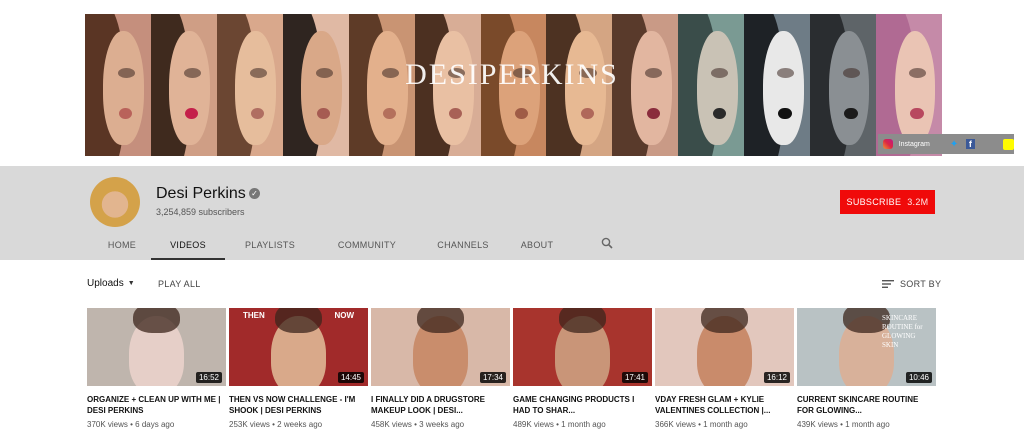  Describe the element at coordinates (344, 315) in the screenshot. I see `thumbnail-text: NOW` at that location.